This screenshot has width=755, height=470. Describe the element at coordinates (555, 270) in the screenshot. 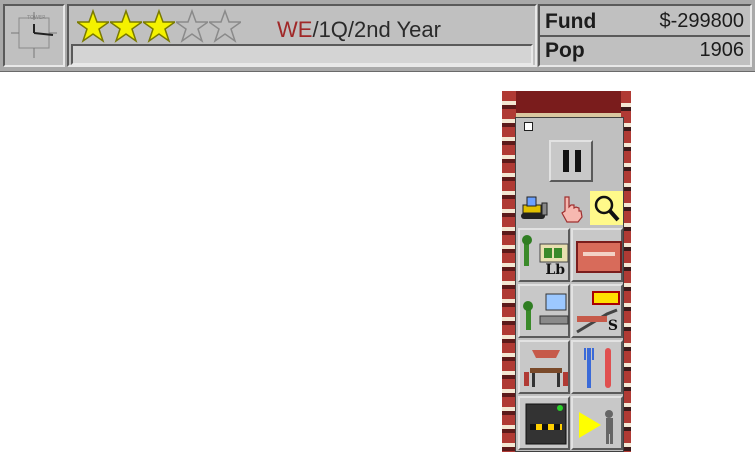

I see `lobby-label: Lb` at that location.